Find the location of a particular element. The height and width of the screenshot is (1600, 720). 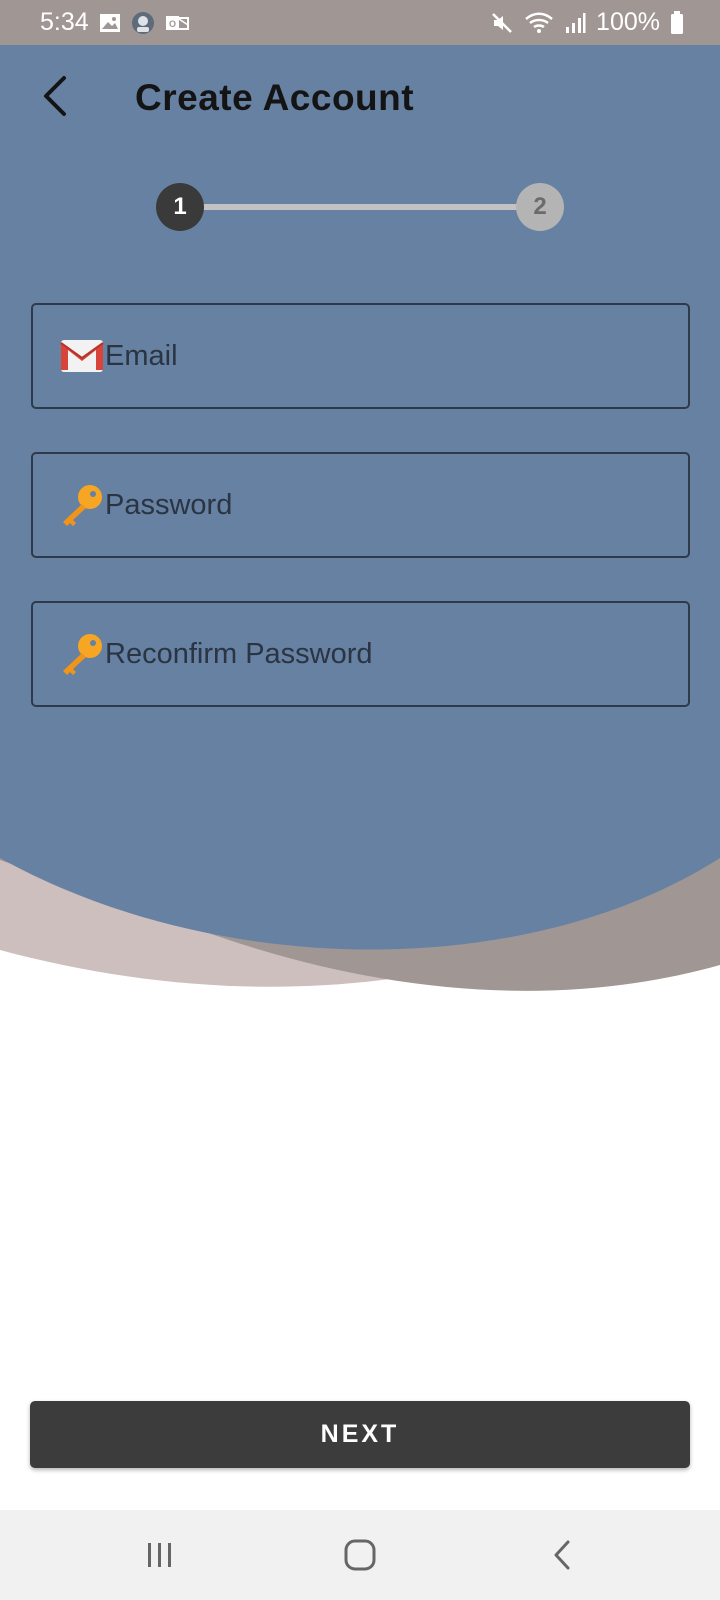

reconfirm-password-field is located at coordinates (360, 654).